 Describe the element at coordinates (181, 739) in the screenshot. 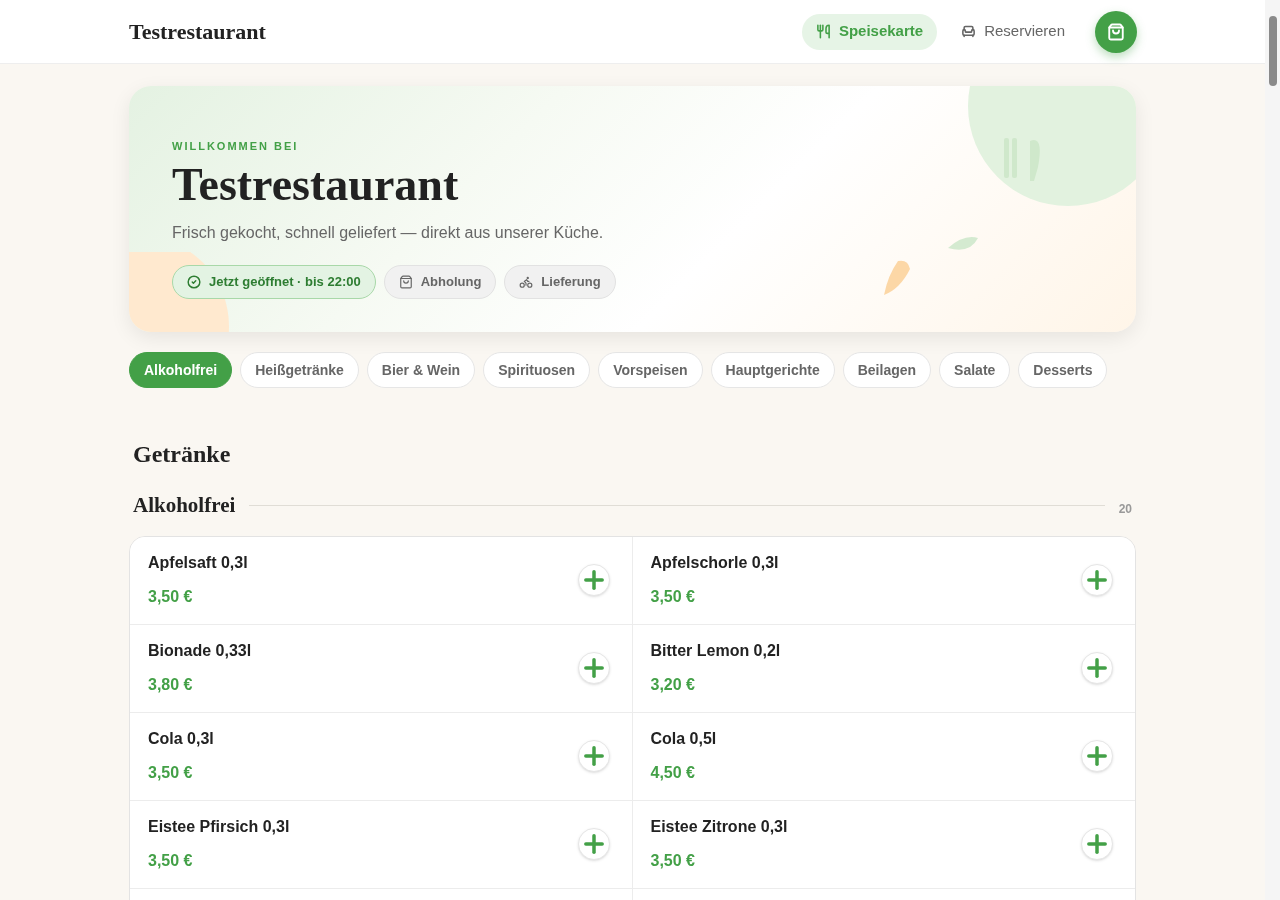

I see `item-name: Cola 0,3l` at that location.